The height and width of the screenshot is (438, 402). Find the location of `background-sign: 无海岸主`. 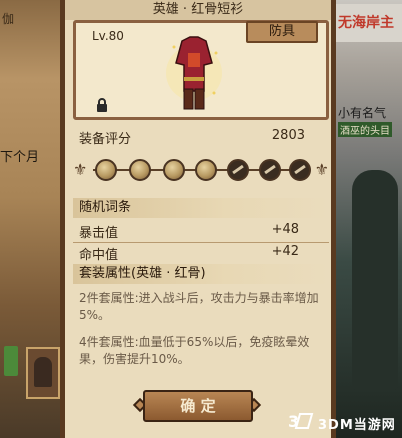

background-sign: 无海岸主 is located at coordinates (369, 23).